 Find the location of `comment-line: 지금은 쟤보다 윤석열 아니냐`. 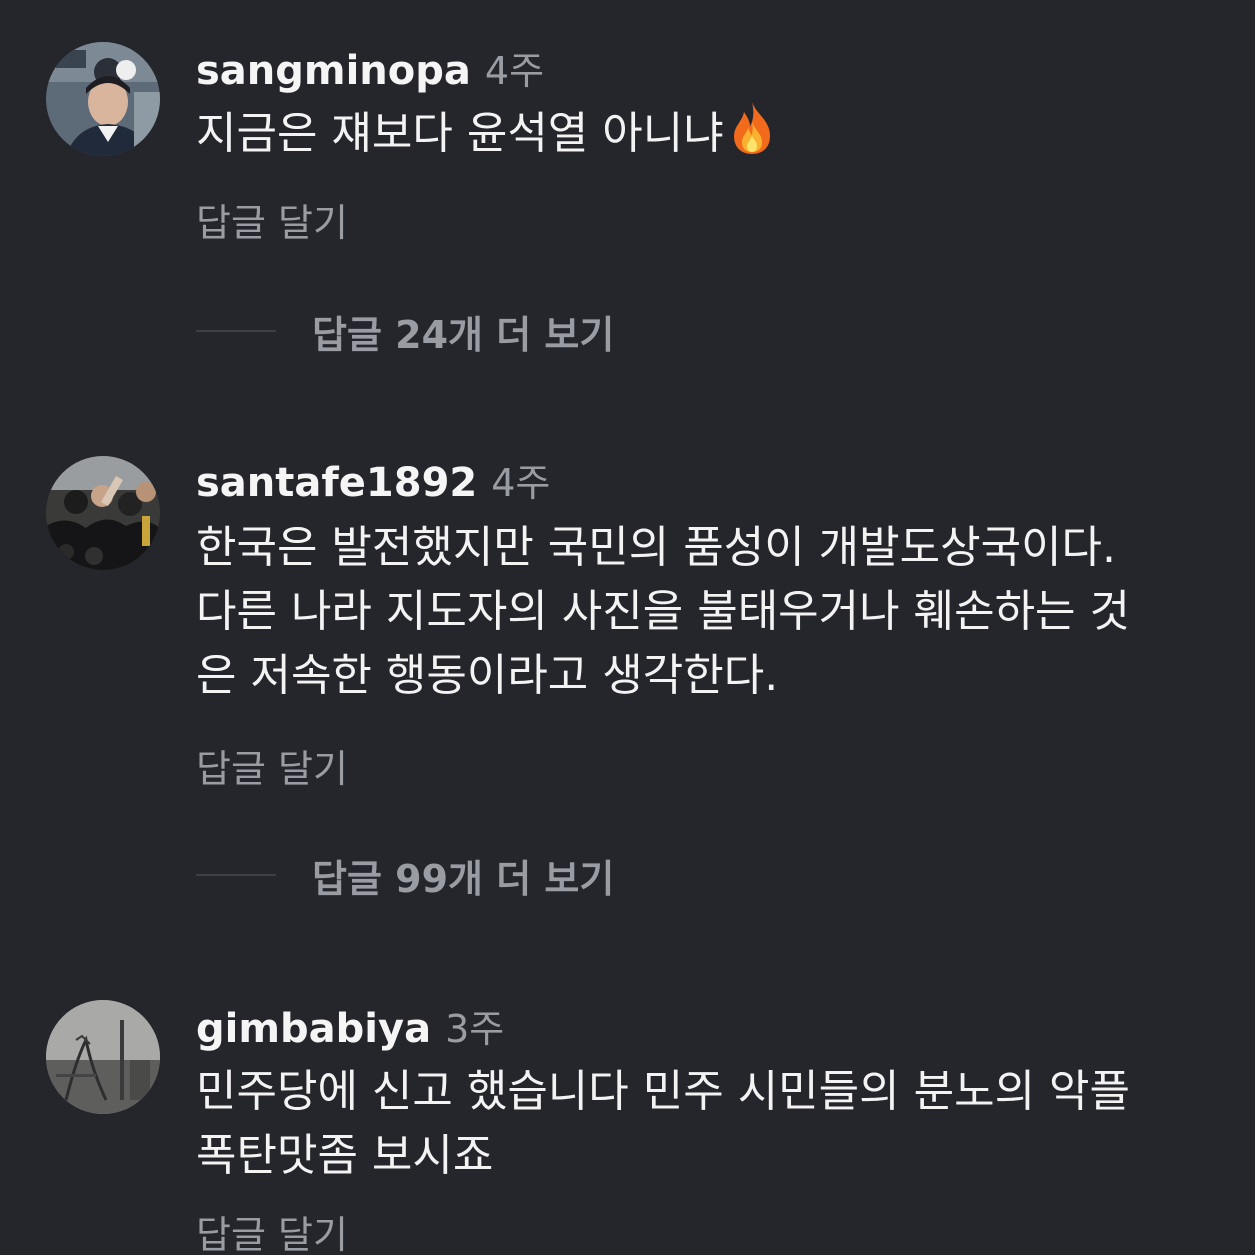

comment-line: 지금은 쟤보다 윤석열 아니냐 is located at coordinates (460, 133).